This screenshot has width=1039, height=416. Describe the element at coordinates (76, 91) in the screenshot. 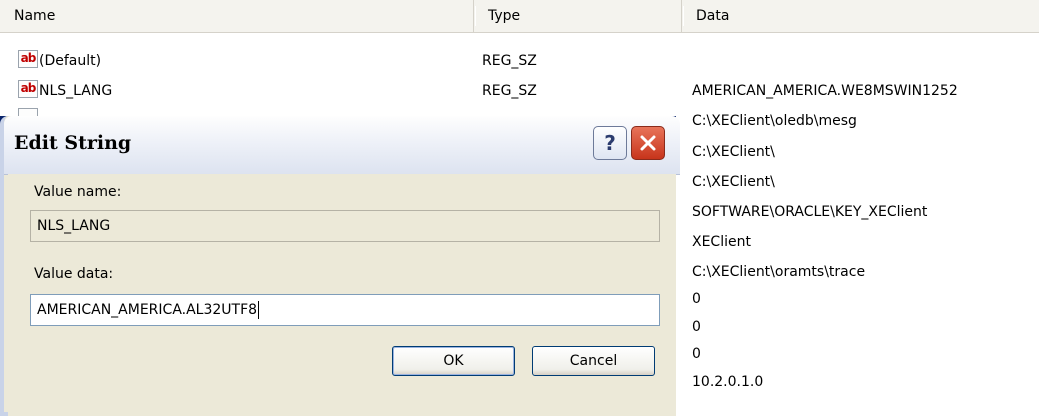

I see `registry-row-name-text: NLS_LANG` at that location.